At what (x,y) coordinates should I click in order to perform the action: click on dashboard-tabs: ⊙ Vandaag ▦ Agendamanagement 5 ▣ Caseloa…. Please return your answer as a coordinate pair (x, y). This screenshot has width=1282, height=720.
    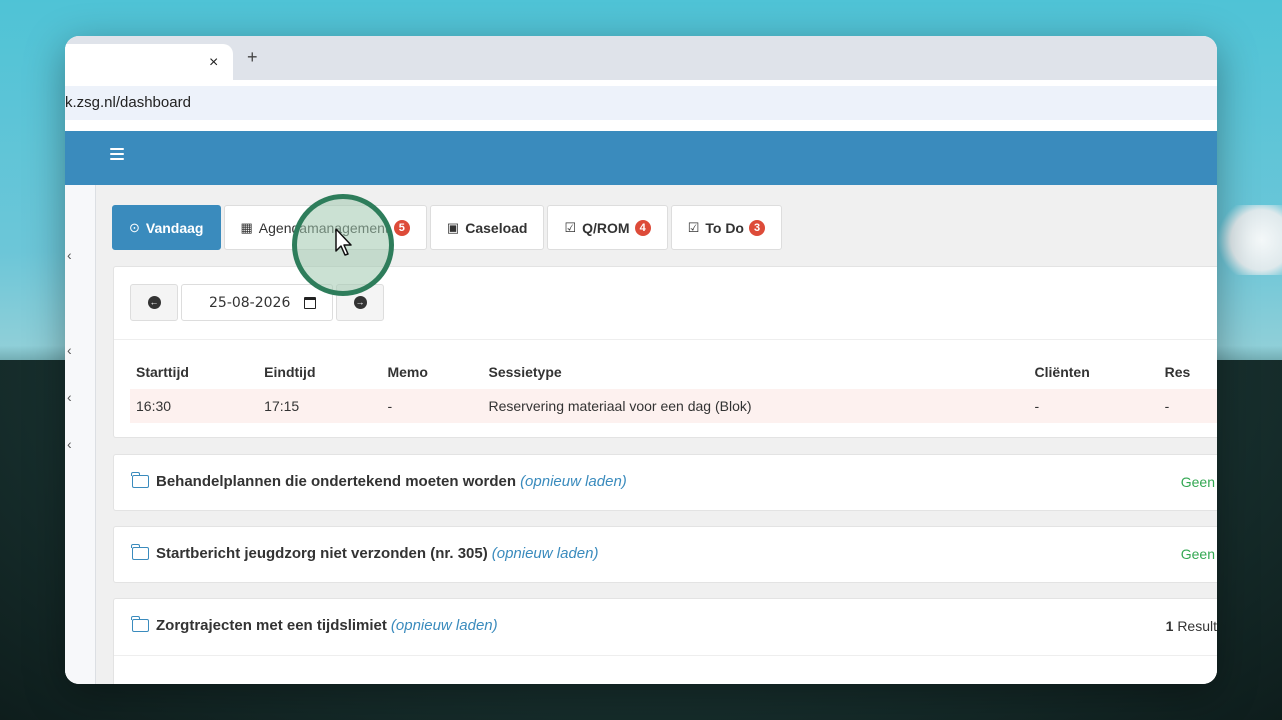
    Looking at the image, I should click on (447, 228).